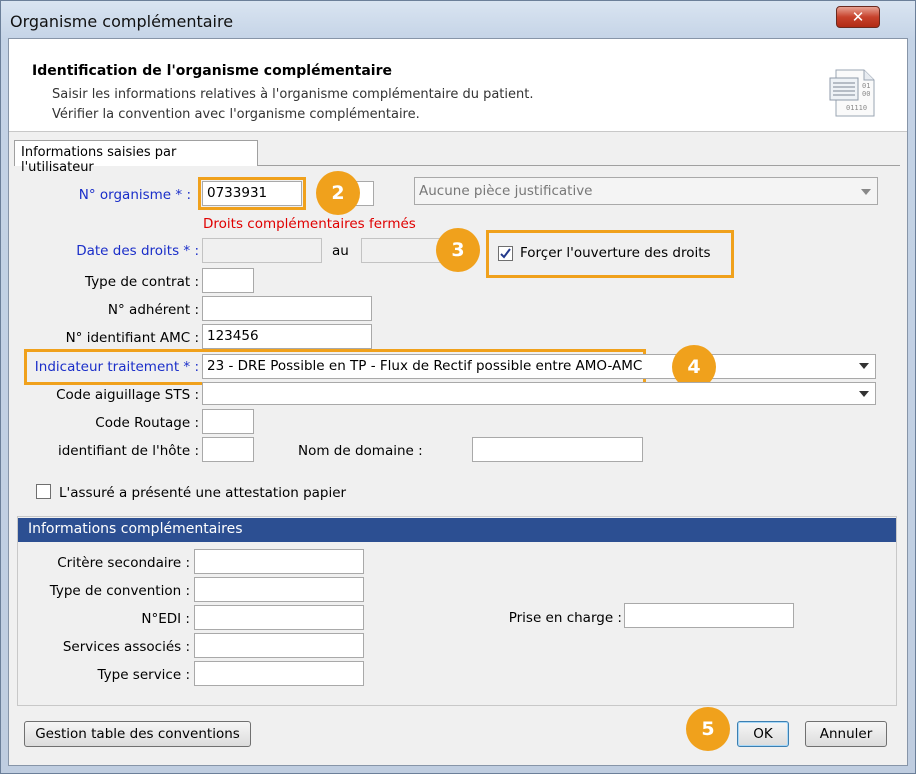 This screenshot has height=774, width=916. Describe the element at coordinates (147, 423) in the screenshot. I see `code-routage-label: Code Routage :` at that location.